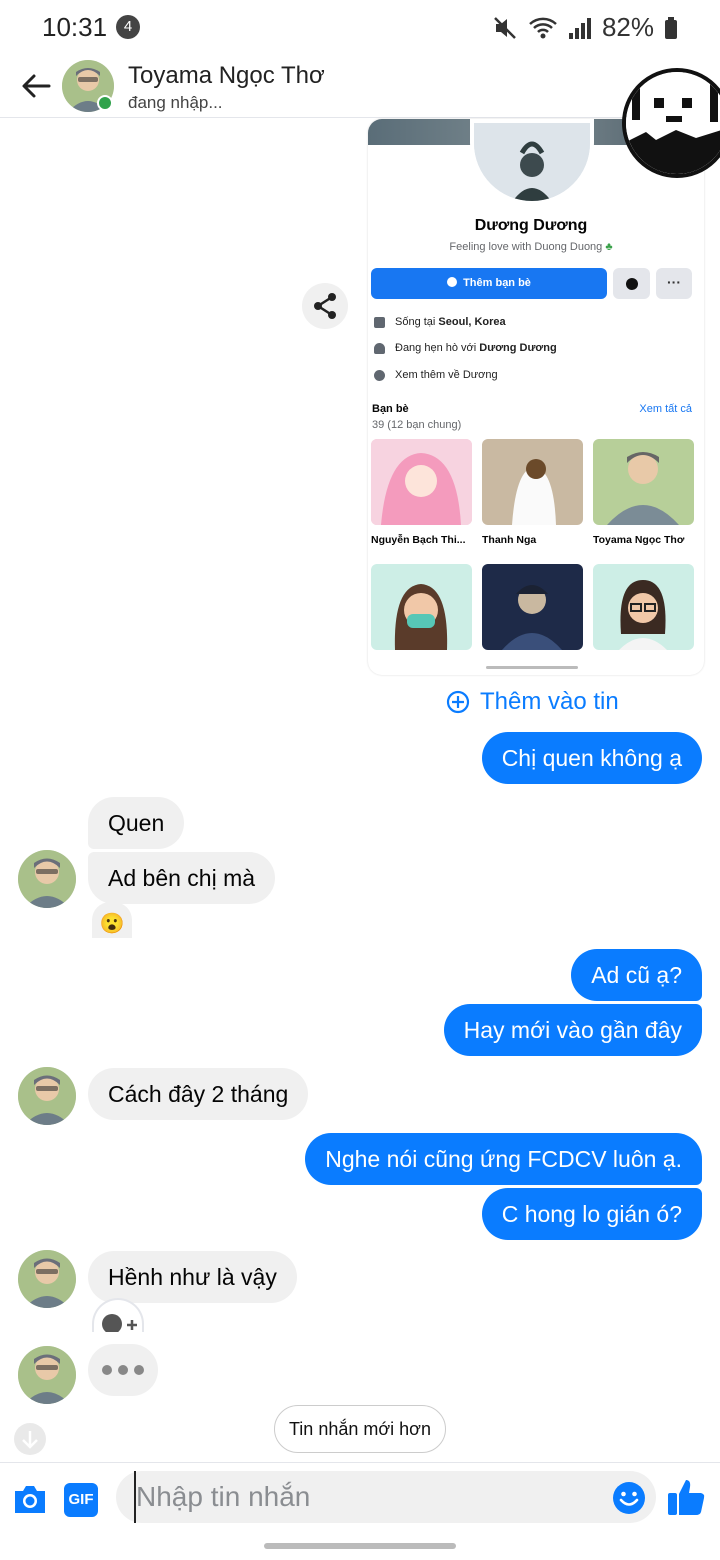  Describe the element at coordinates (526, 247) in the screenshot. I see `profile-bio-text: Feeling love with Duong Duong` at that location.